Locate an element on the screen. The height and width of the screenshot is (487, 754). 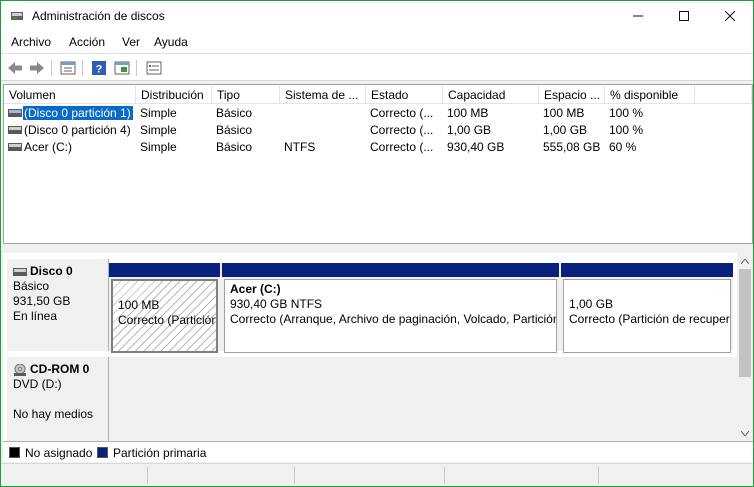
cdrom-0-title-row: CD-ROM 0 is located at coordinates (60, 369).